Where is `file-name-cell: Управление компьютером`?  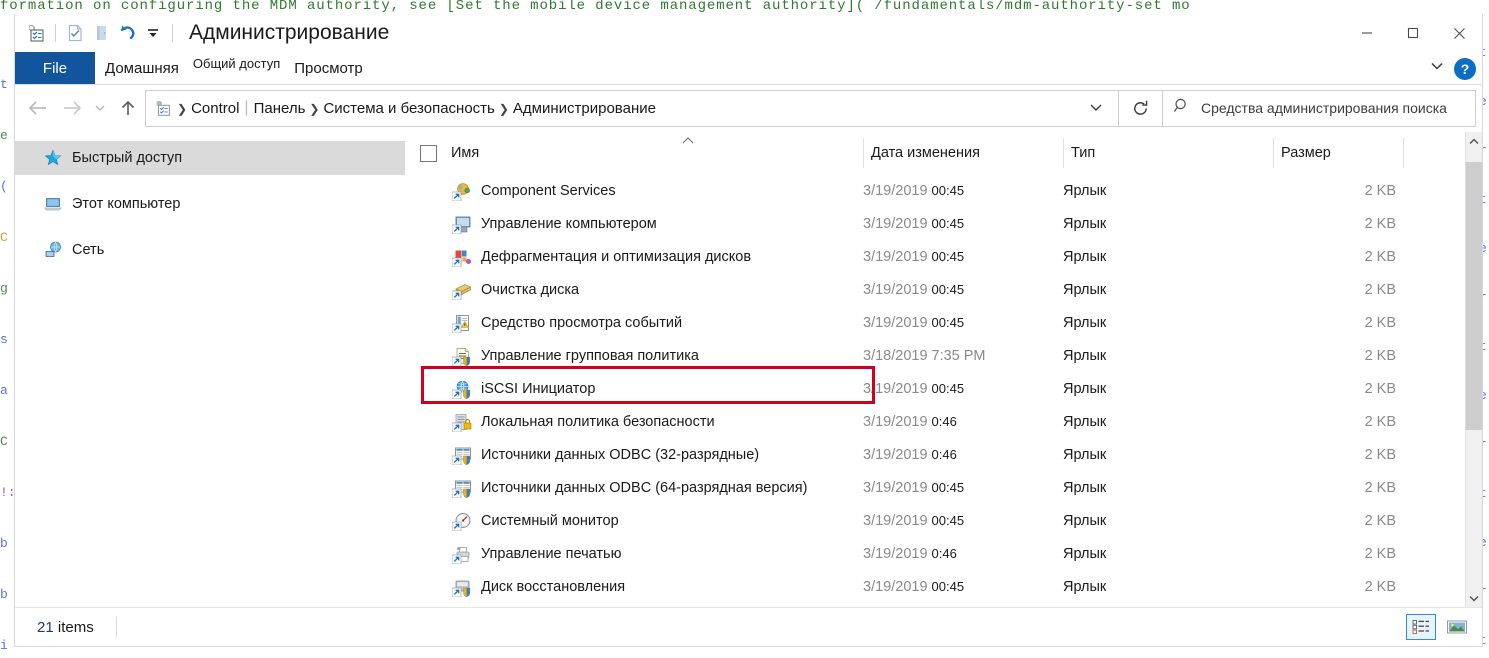 file-name-cell: Управление компьютером is located at coordinates (634, 224).